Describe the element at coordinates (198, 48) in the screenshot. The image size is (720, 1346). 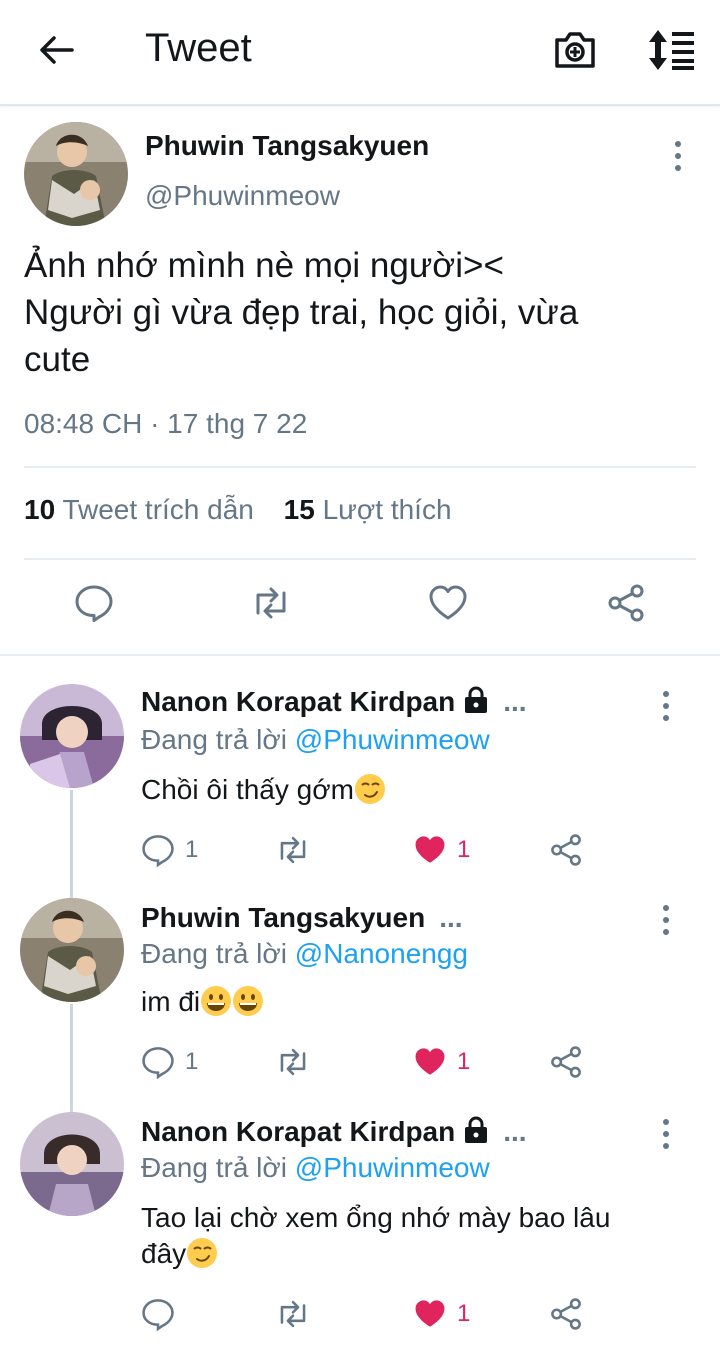
I see `page-title: Tweet` at that location.